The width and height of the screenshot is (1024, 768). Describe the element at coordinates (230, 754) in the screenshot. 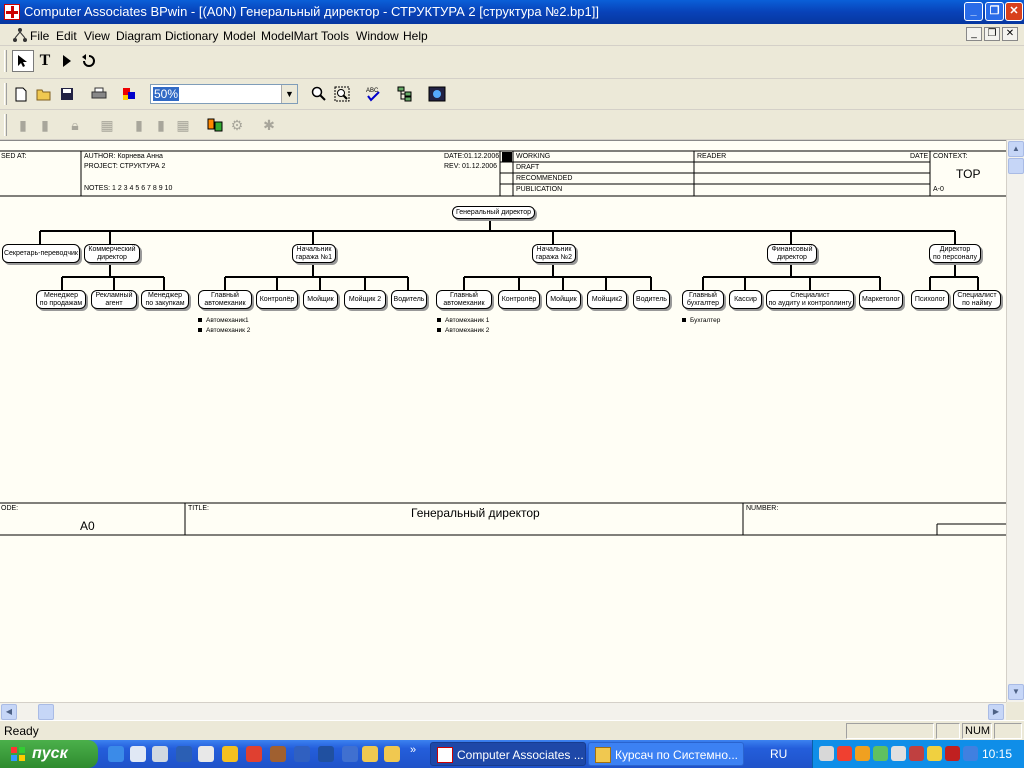

I see `clock-app-icon` at that location.